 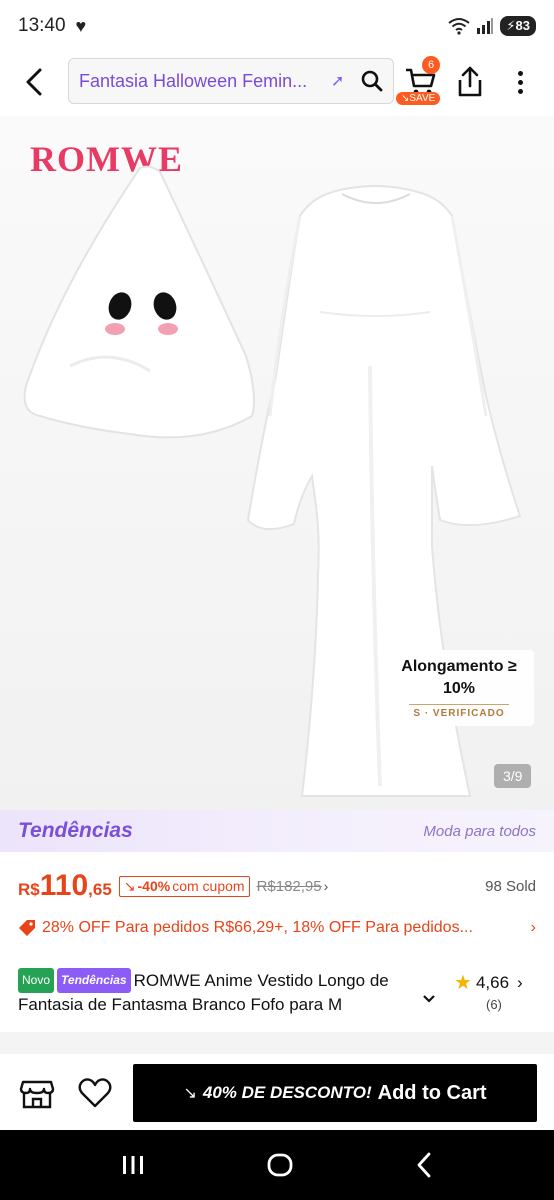 I want to click on coupon-badge: ↘ -40% com cupom, so click(x=184, y=886).